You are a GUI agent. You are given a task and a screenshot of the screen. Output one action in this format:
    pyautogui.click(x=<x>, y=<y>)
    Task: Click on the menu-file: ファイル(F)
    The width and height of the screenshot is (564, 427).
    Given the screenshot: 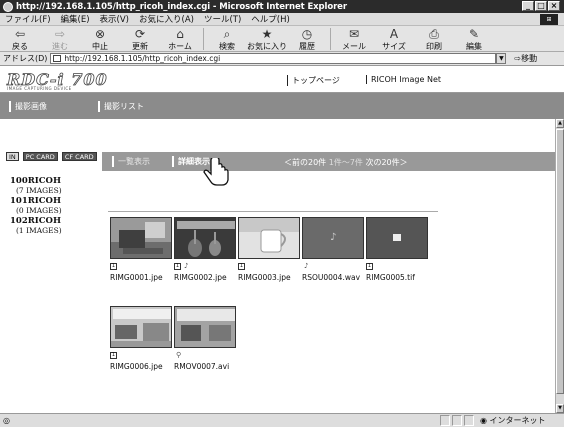 What is the action you would take?
    pyautogui.click(x=28, y=19)
    